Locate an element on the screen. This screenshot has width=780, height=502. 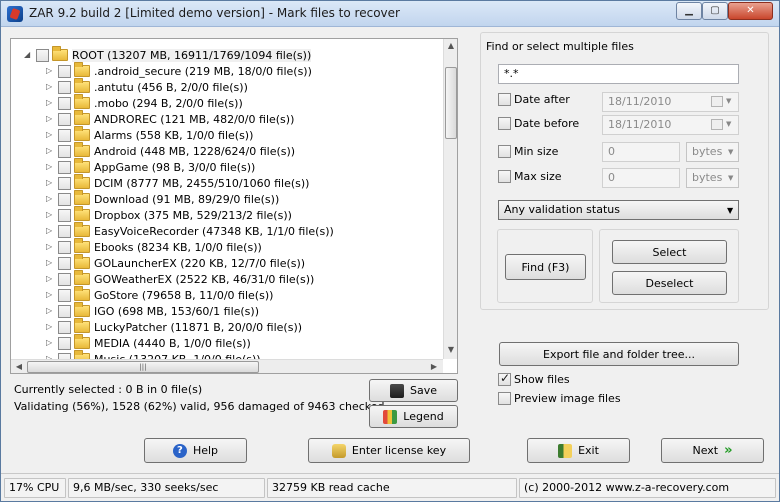
file-mask-input: *.* is located at coordinates (618, 74).